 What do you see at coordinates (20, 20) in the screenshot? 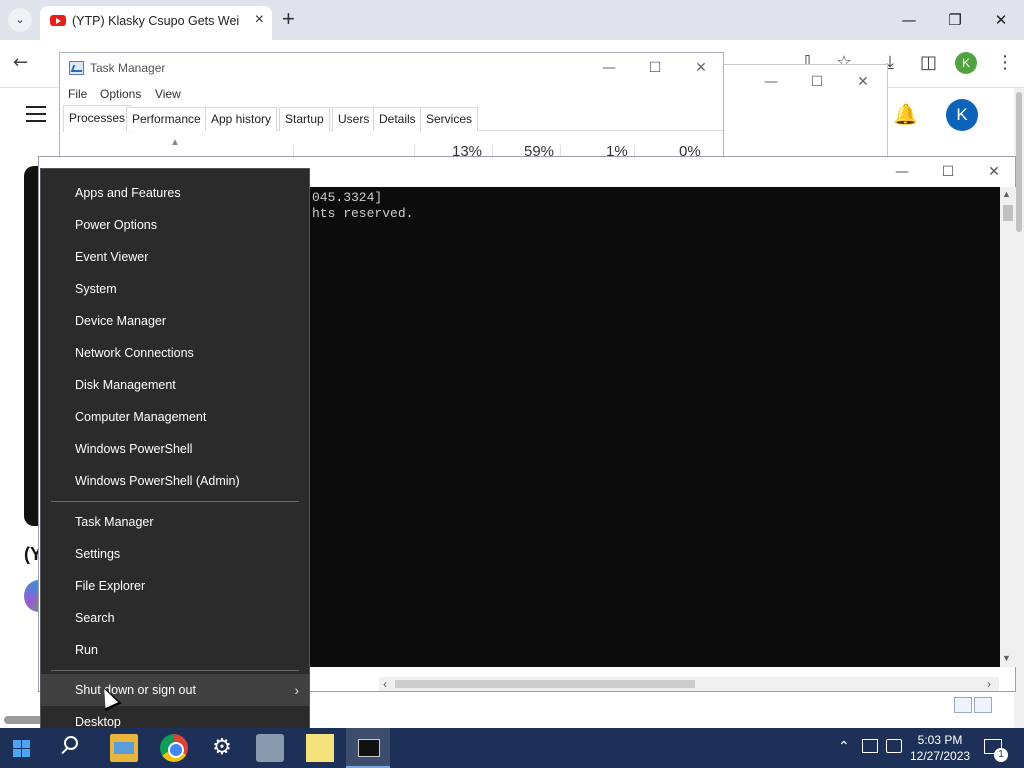
I see `tab-search-chevron-icon: ⌄` at bounding box center [20, 20].